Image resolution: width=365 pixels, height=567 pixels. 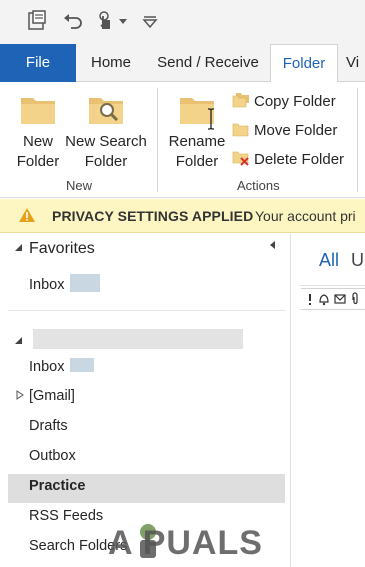 I want to click on group-label-new: New, so click(x=79, y=185).